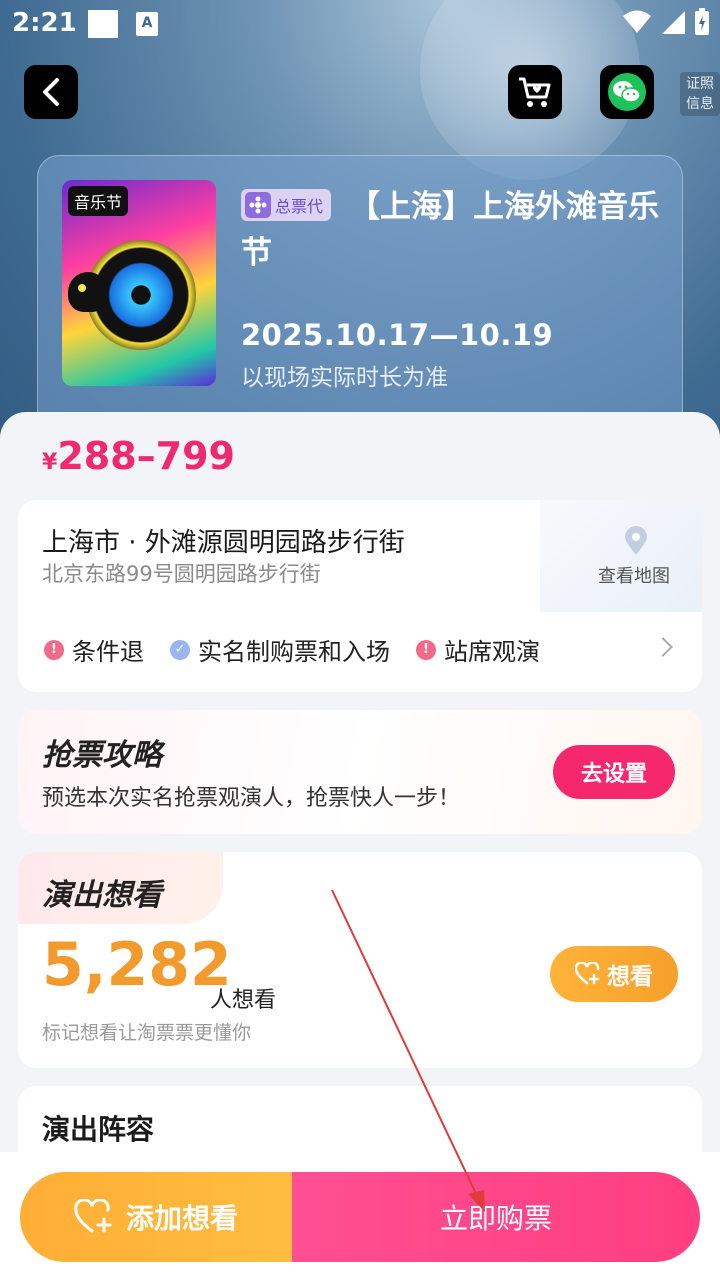 Image resolution: width=720 pixels, height=1280 pixels. Describe the element at coordinates (360, 772) in the screenshot. I see `ticket-strategy-card: 抢票攻略 预选本次实名抢票观演人，抢票快人一步！ 去设置` at that location.